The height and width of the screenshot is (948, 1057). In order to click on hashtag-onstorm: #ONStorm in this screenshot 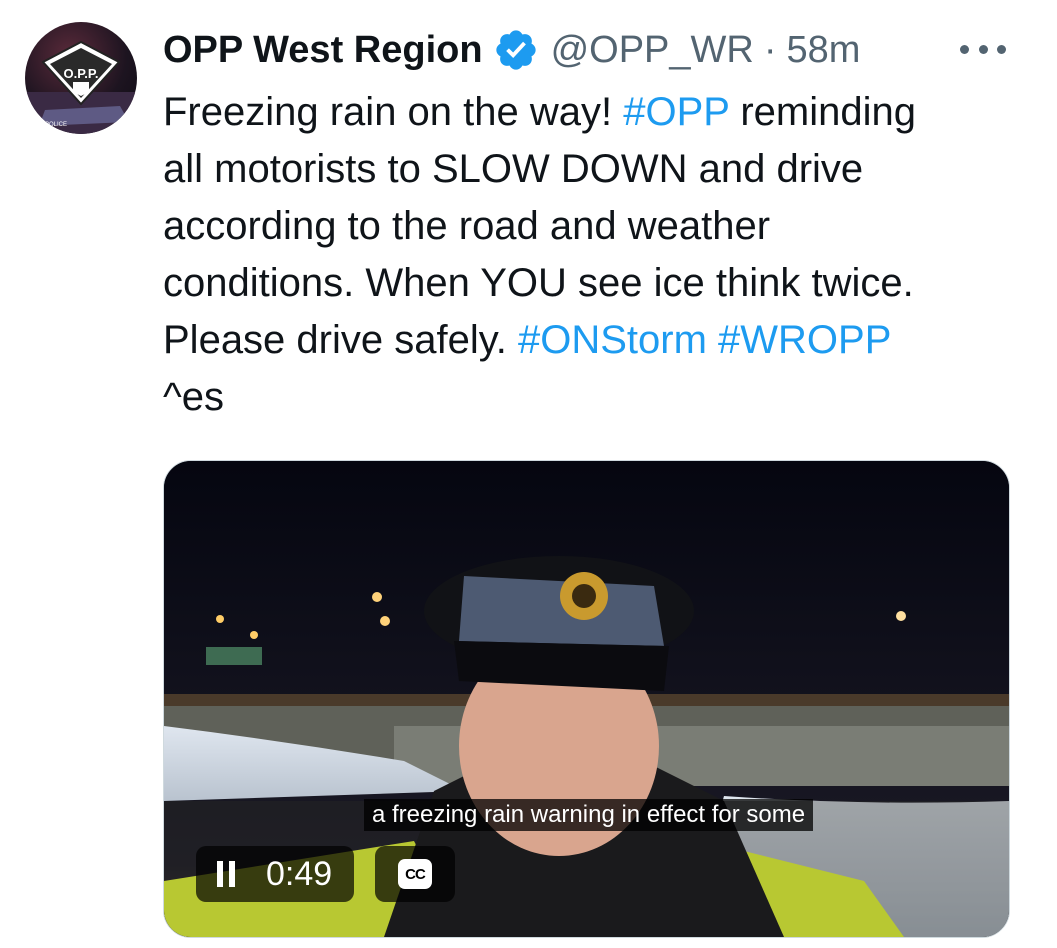, I will do `click(612, 340)`.